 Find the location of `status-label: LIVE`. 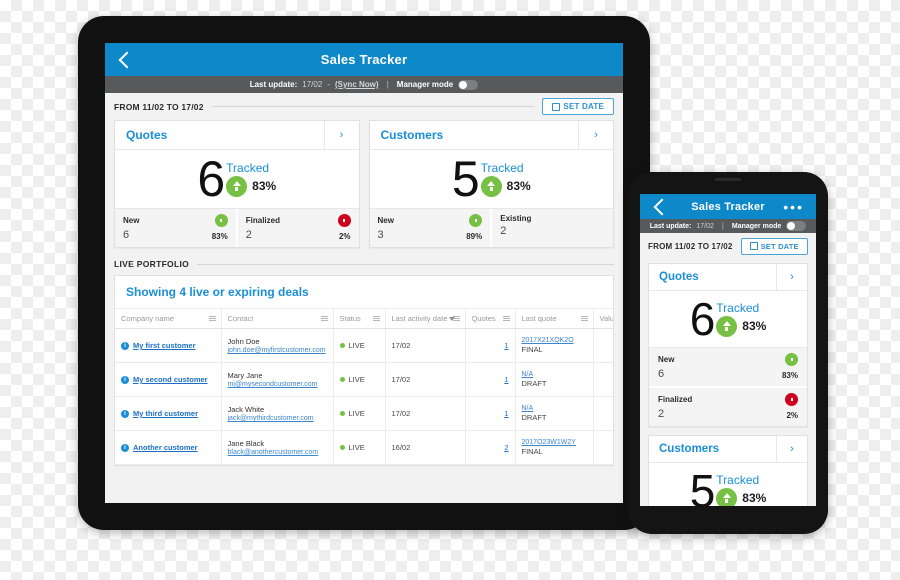

status-label: LIVE is located at coordinates (356, 447).